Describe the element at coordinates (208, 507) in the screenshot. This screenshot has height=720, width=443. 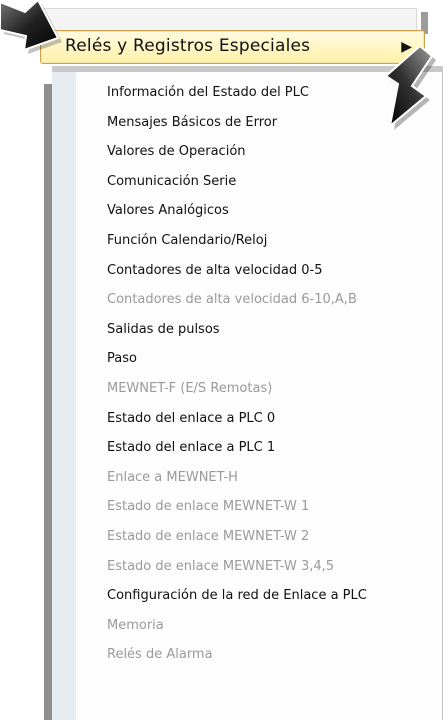
I see `submenu-item: Estado de enlace MEWNET-W 1` at that location.